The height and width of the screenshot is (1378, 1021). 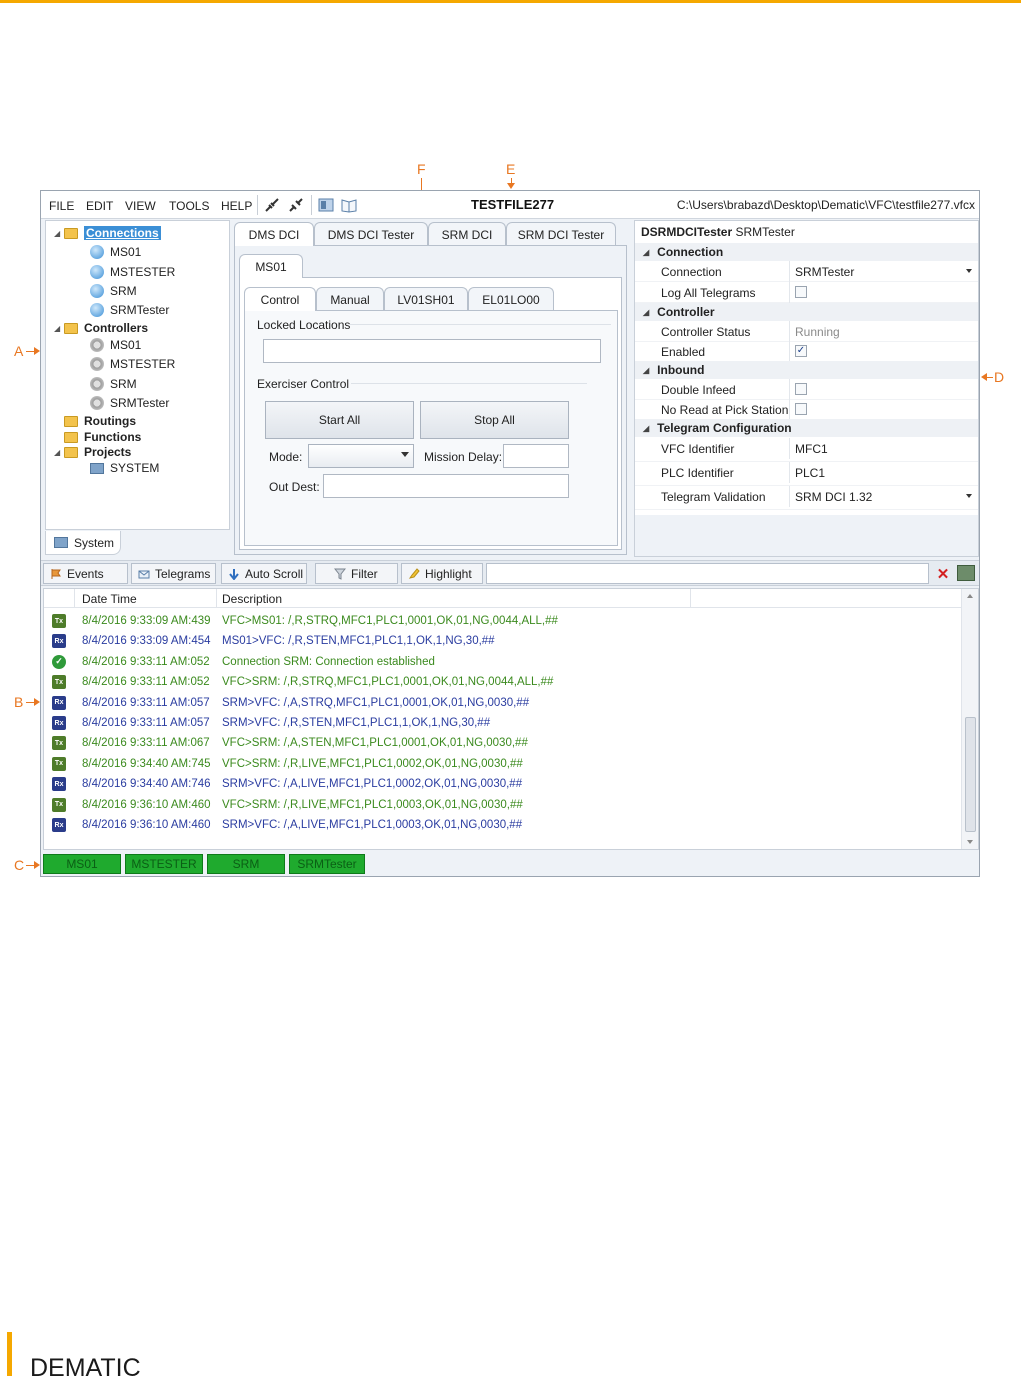 What do you see at coordinates (806, 312) in the screenshot?
I see `category-controller: ◢ Controller` at bounding box center [806, 312].